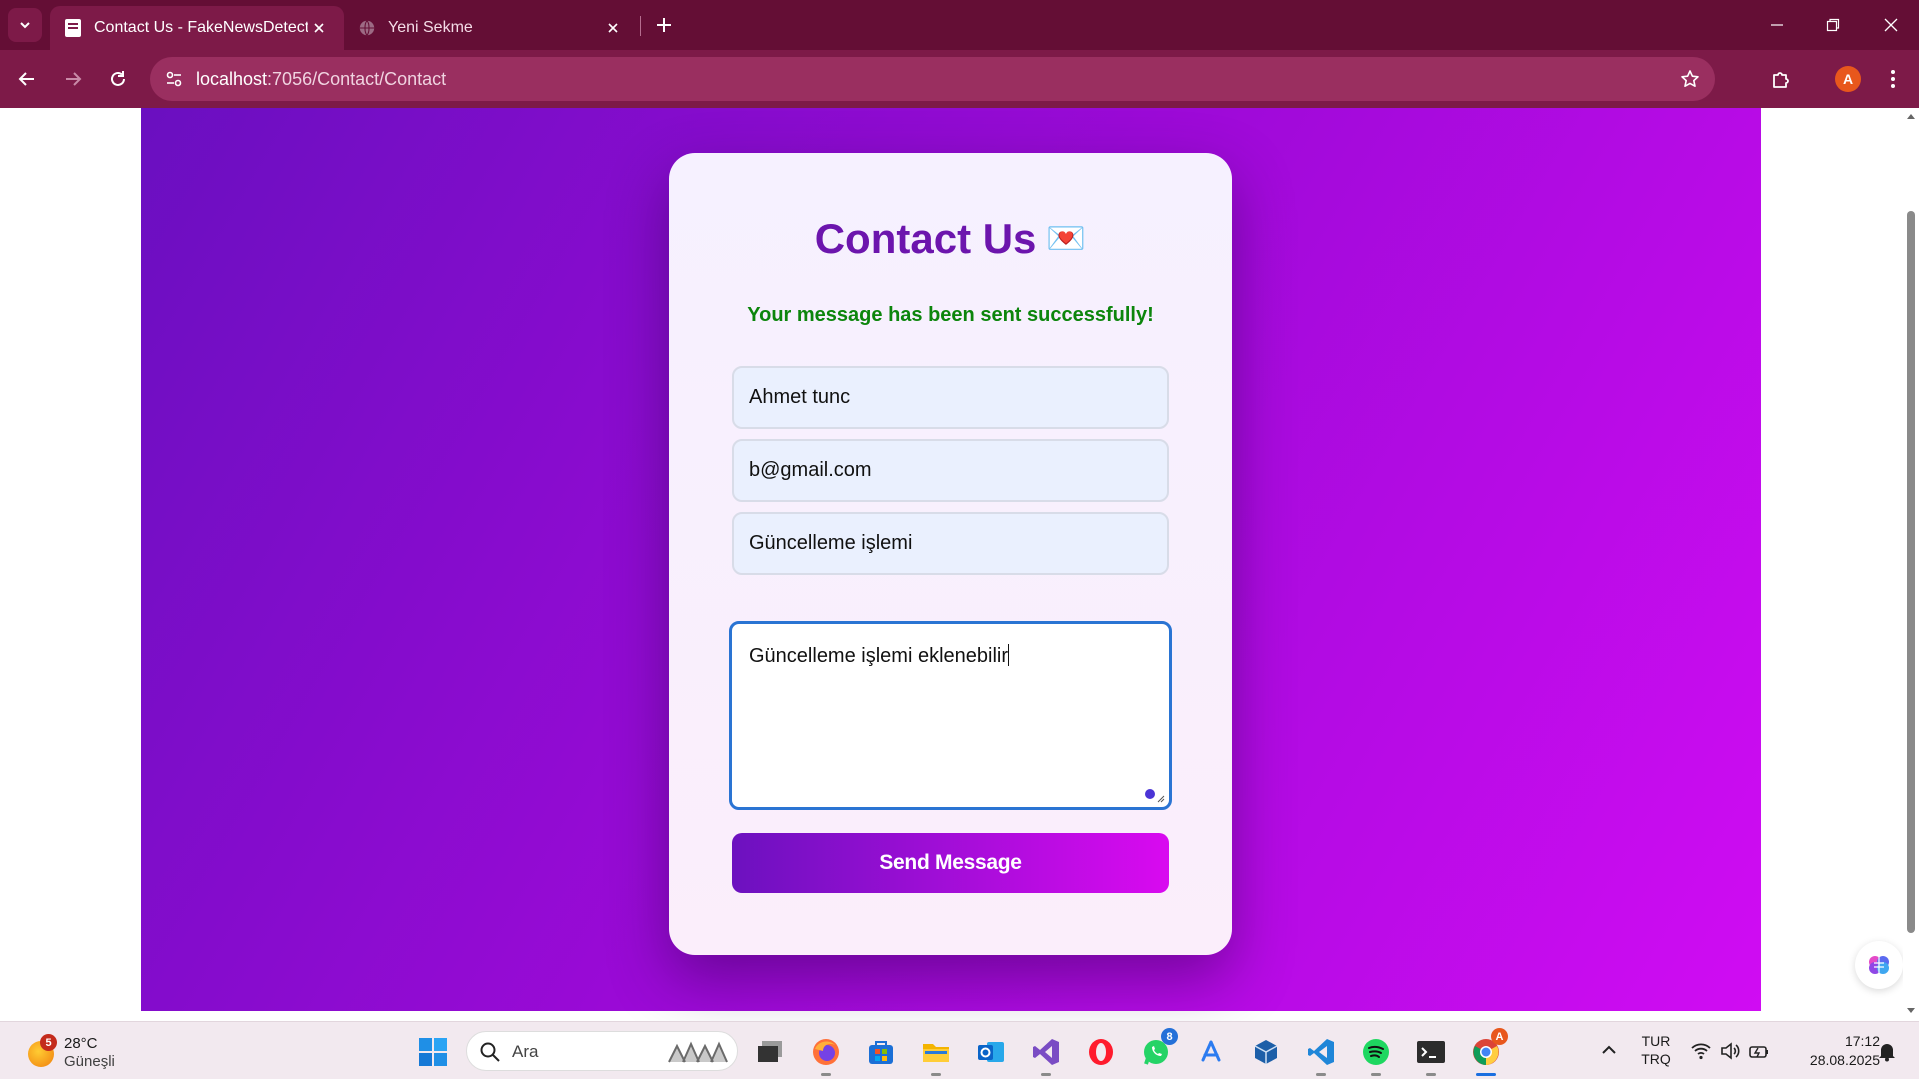 The image size is (1919, 1079). I want to click on opera-icon, so click(1101, 1052).